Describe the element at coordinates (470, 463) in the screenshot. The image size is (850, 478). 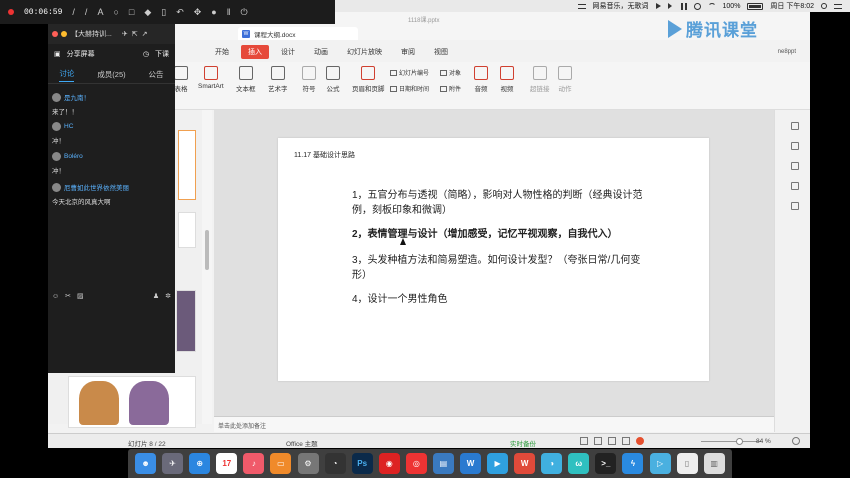
I see `wps-icon: W` at that location.